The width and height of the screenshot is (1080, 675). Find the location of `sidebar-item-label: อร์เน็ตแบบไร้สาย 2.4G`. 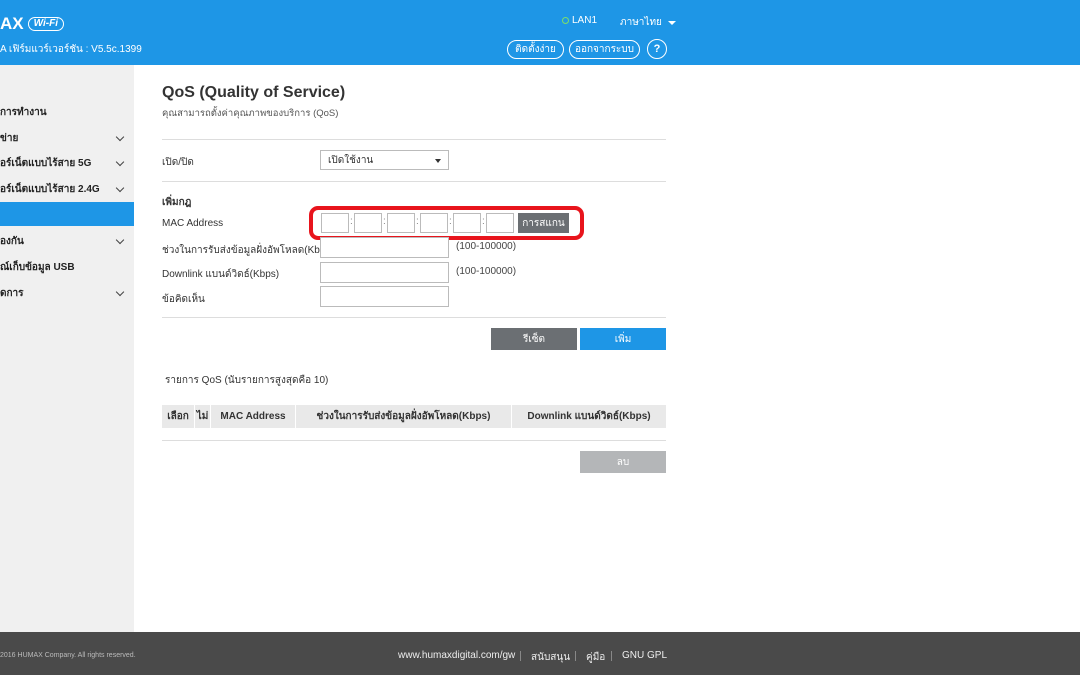

sidebar-item-label: อร์เน็ตแบบไร้สาย 2.4G is located at coordinates (50, 189).